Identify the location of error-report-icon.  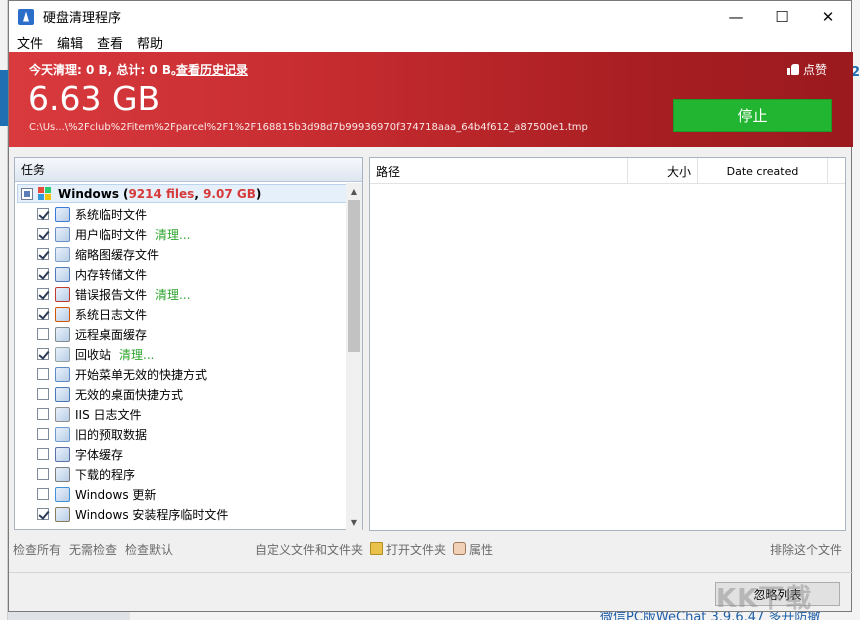
(62, 294).